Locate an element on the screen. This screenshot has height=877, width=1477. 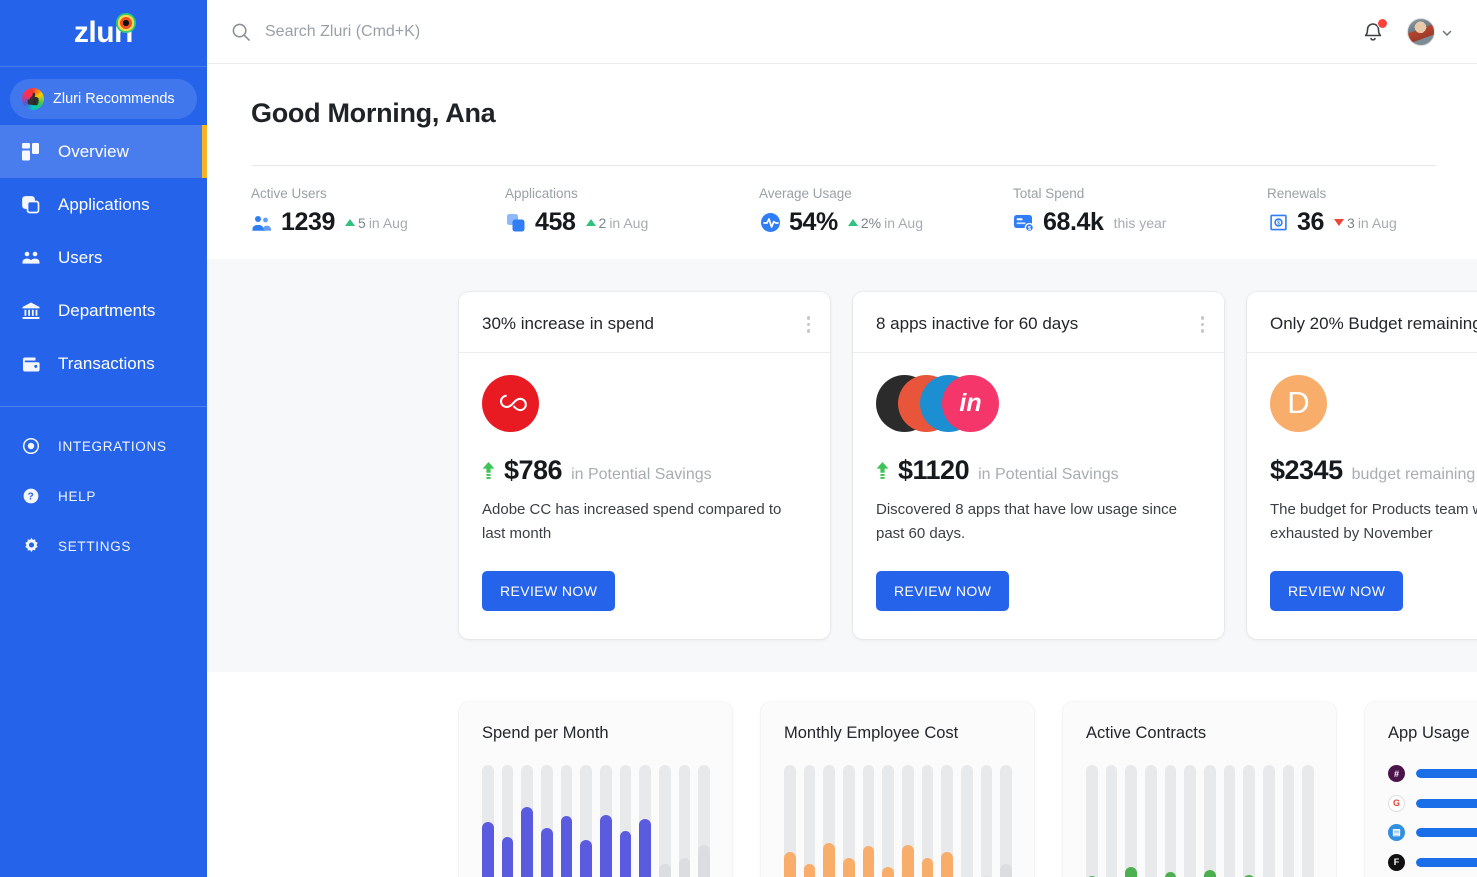
user-menu is located at coordinates (1430, 31).